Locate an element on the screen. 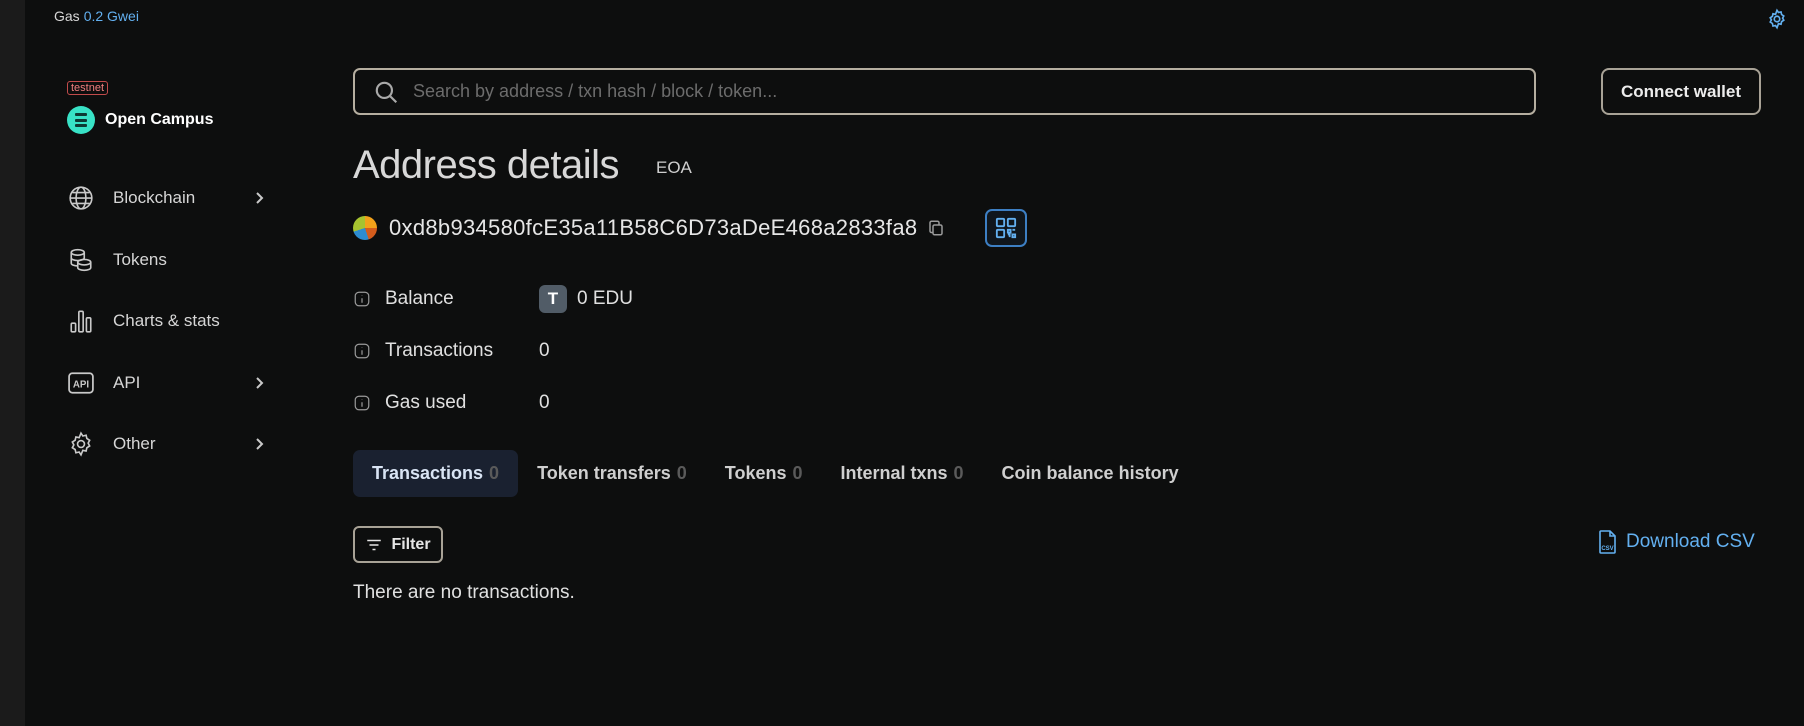 This screenshot has height=726, width=1804. gear-icon is located at coordinates (81, 444).